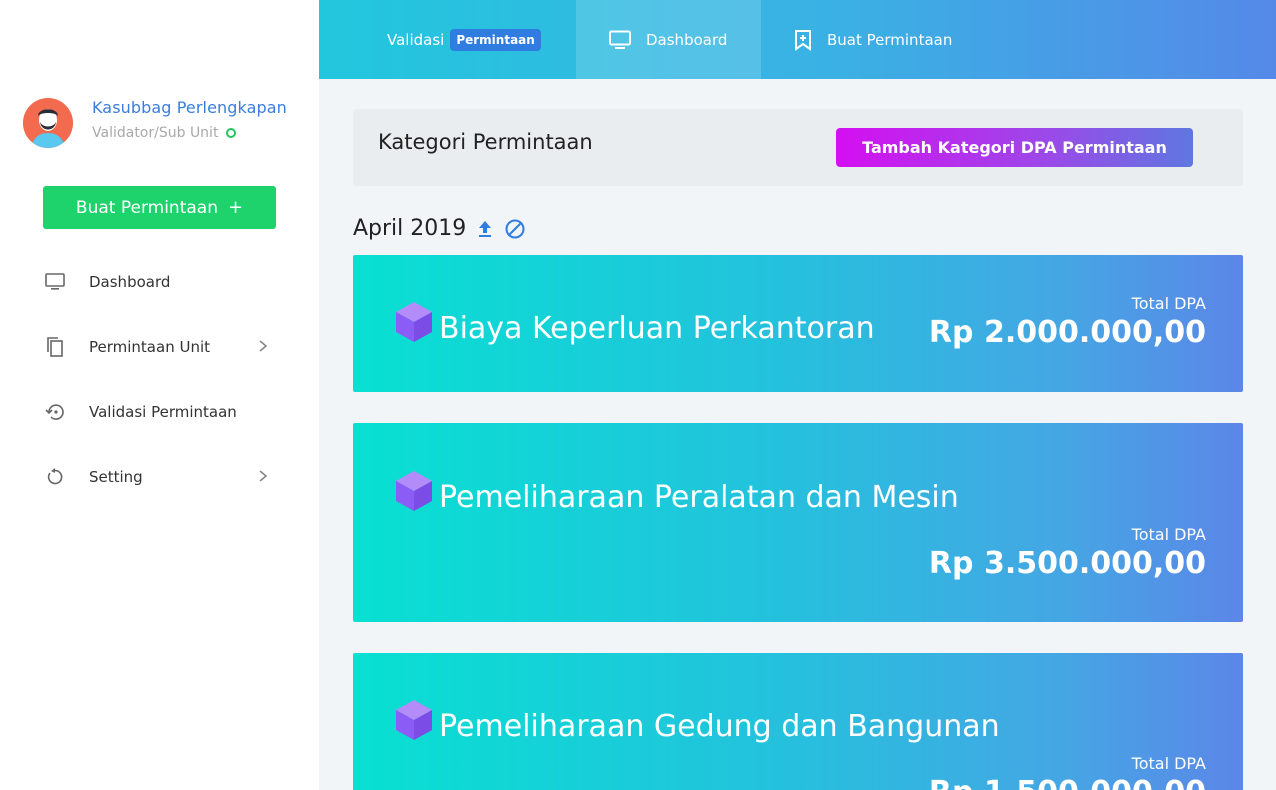 The height and width of the screenshot is (790, 1276). I want to click on plus-icon: +, so click(235, 207).